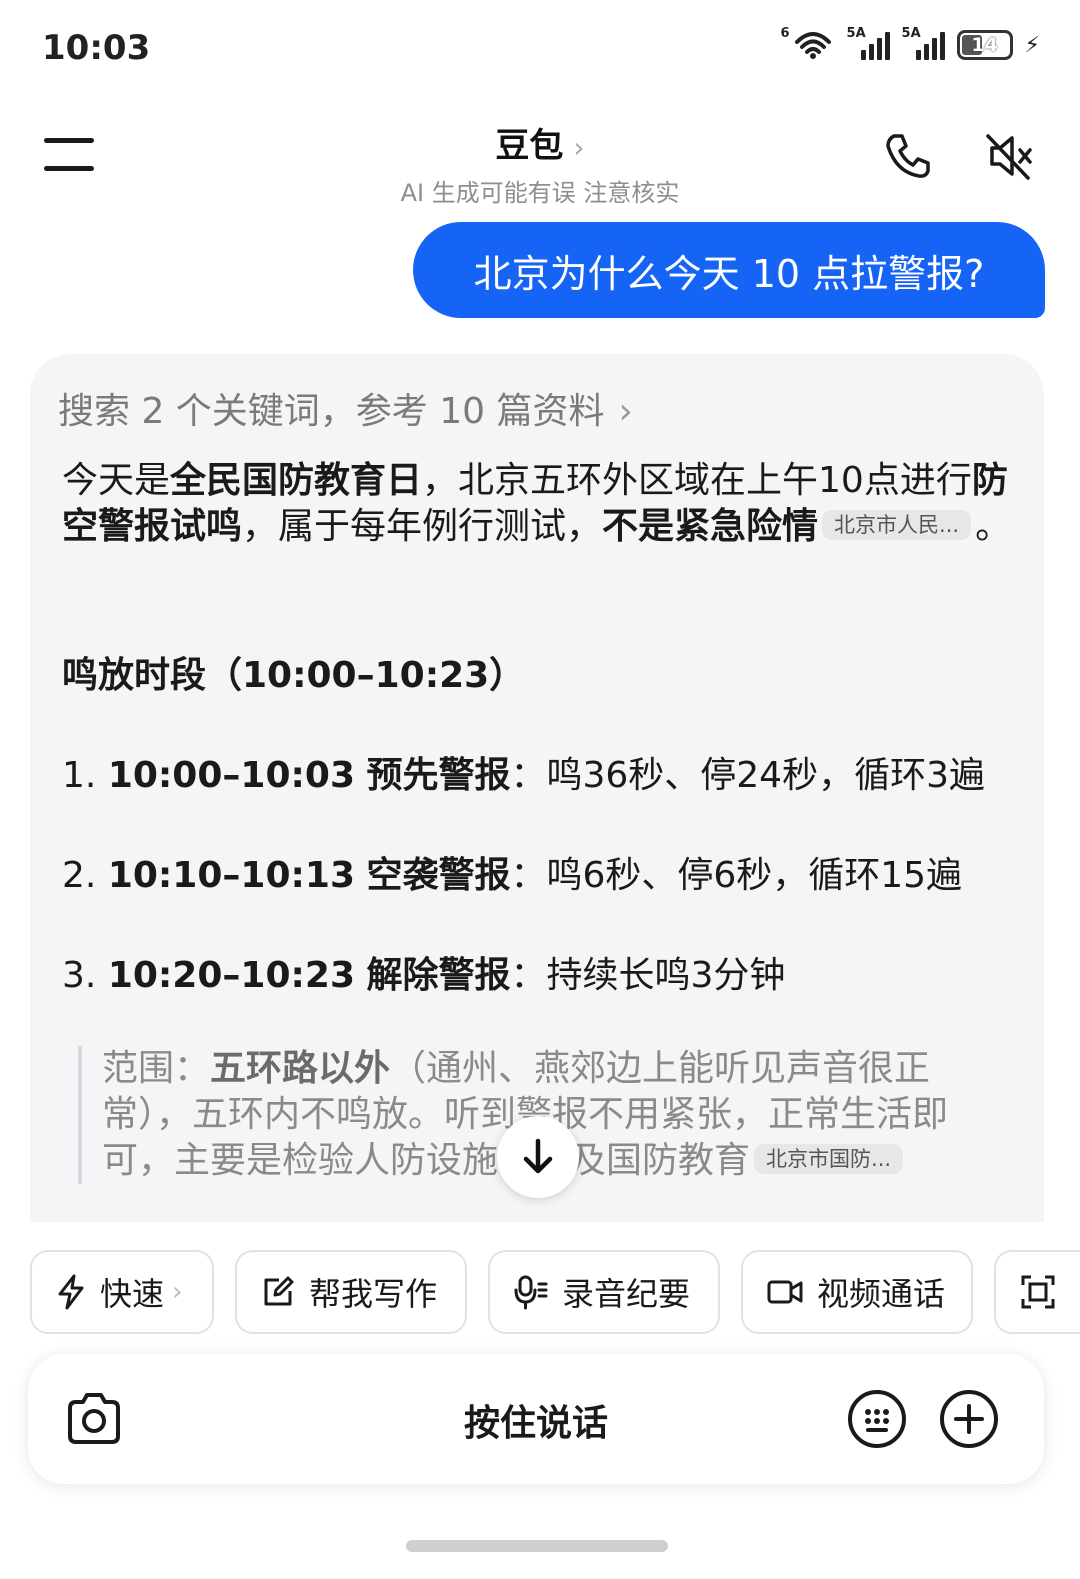  What do you see at coordinates (71, 1292) in the screenshot?
I see `lightning-icon` at bounding box center [71, 1292].